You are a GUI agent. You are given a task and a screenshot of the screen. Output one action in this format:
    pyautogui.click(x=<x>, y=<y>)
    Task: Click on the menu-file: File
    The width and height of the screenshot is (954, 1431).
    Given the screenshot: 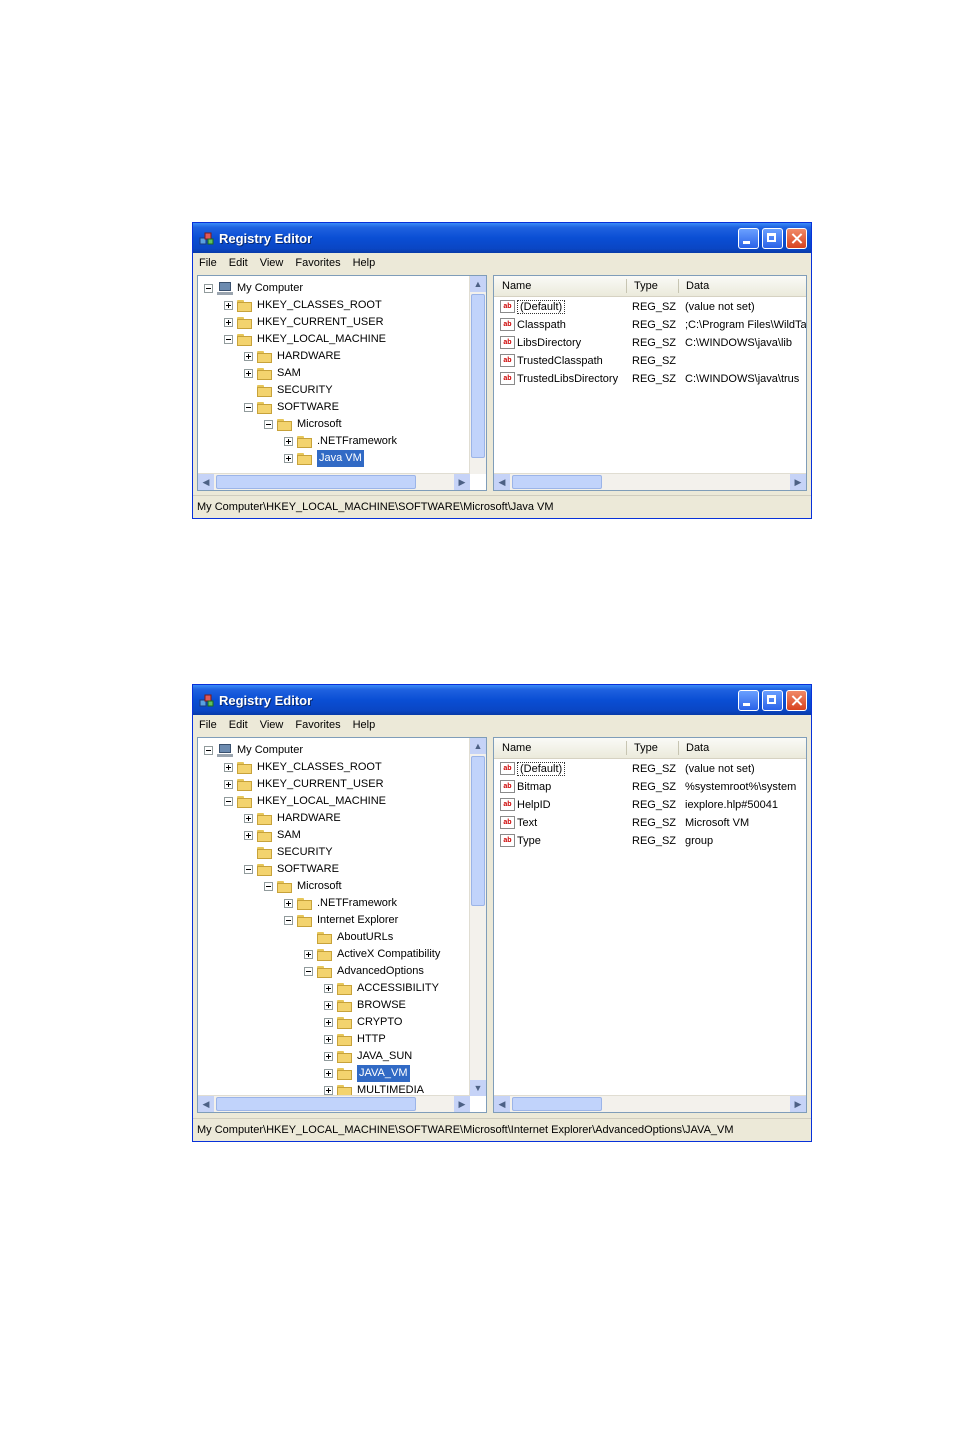 What is the action you would take?
    pyautogui.click(x=208, y=725)
    